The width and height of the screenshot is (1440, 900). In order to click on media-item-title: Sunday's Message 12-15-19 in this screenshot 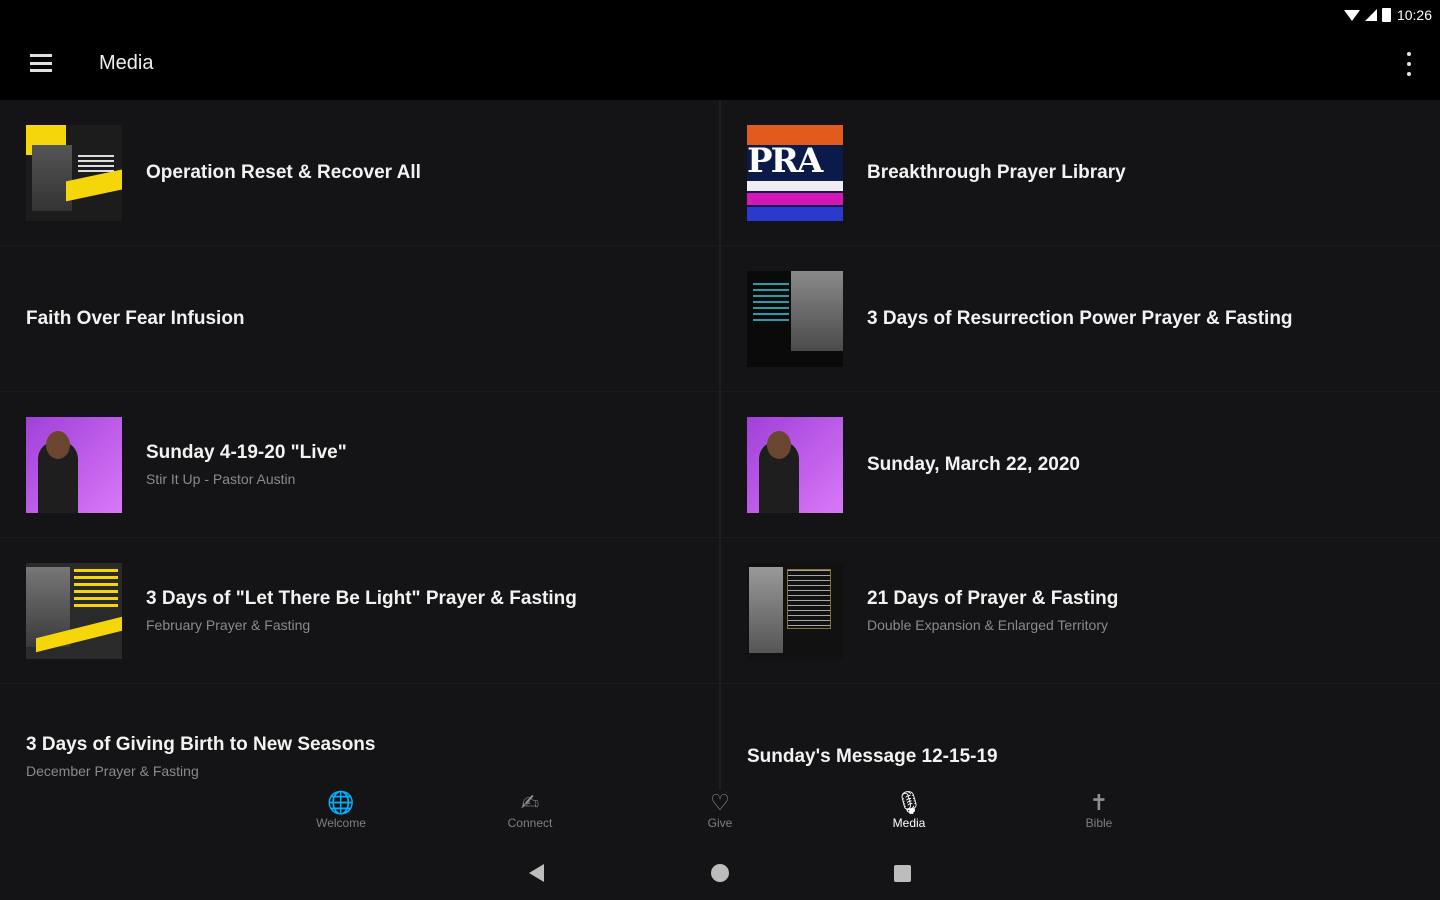, I will do `click(872, 756)`.